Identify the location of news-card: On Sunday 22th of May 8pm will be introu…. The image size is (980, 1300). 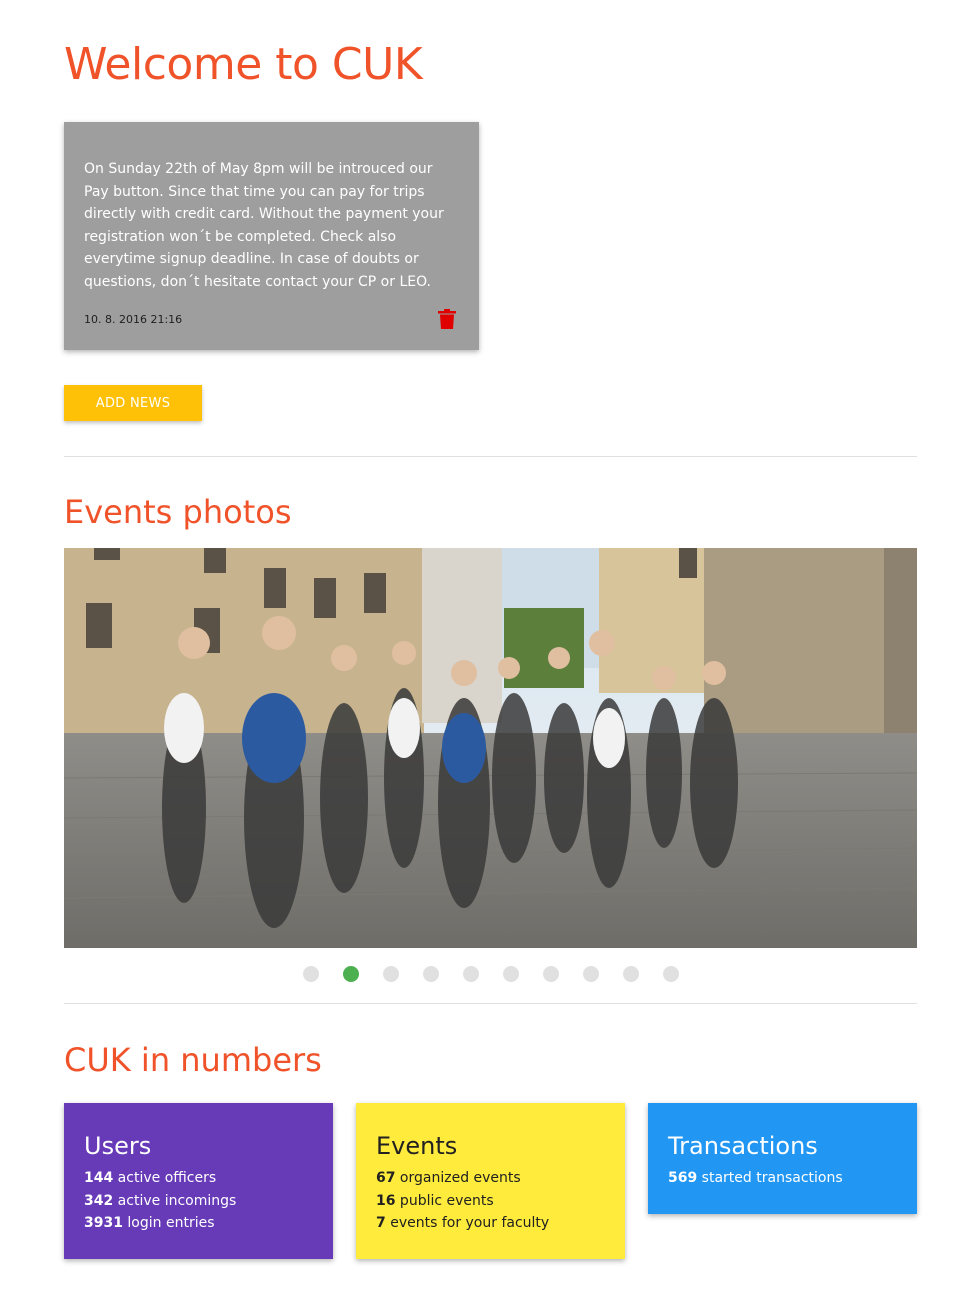
(271, 236).